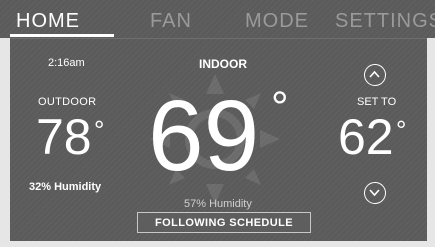 The image size is (435, 247). I want to click on chevron-up-icon, so click(374, 74).